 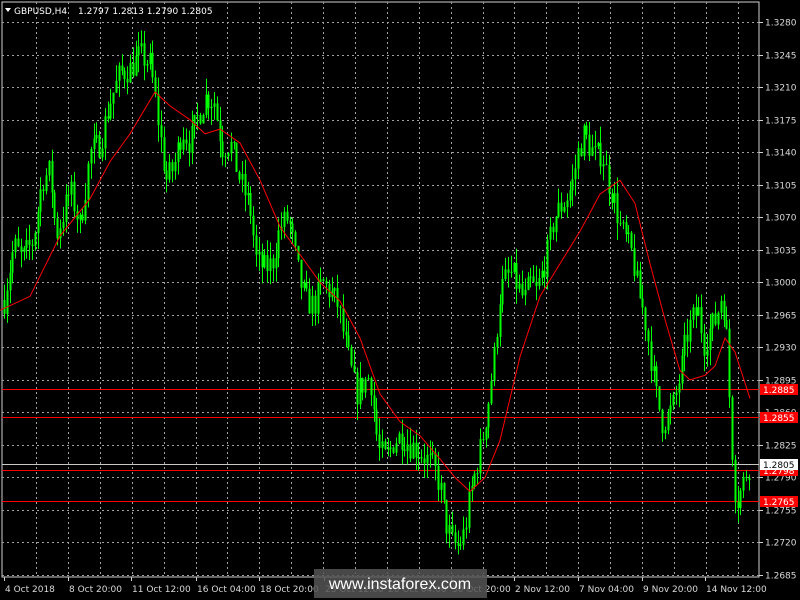 What do you see at coordinates (781, 154) in the screenshot?
I see `y-tick-label: 1.3140` at bounding box center [781, 154].